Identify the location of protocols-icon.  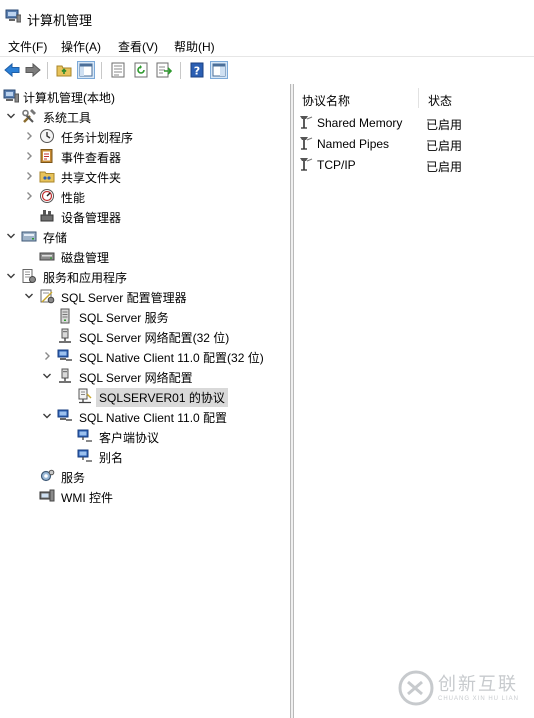
(85, 396).